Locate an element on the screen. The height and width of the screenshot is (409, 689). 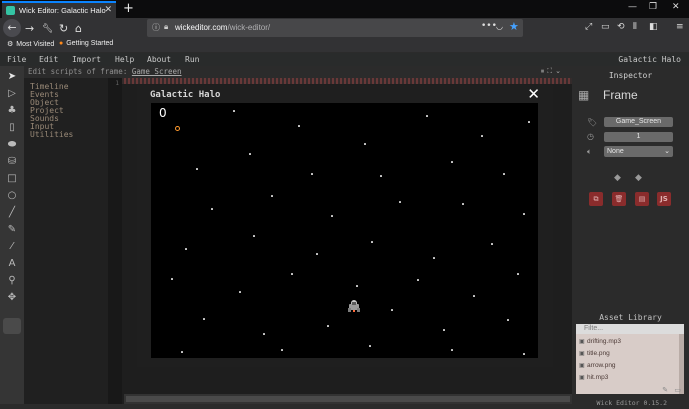
menu-help: Help is located at coordinates (124, 59).